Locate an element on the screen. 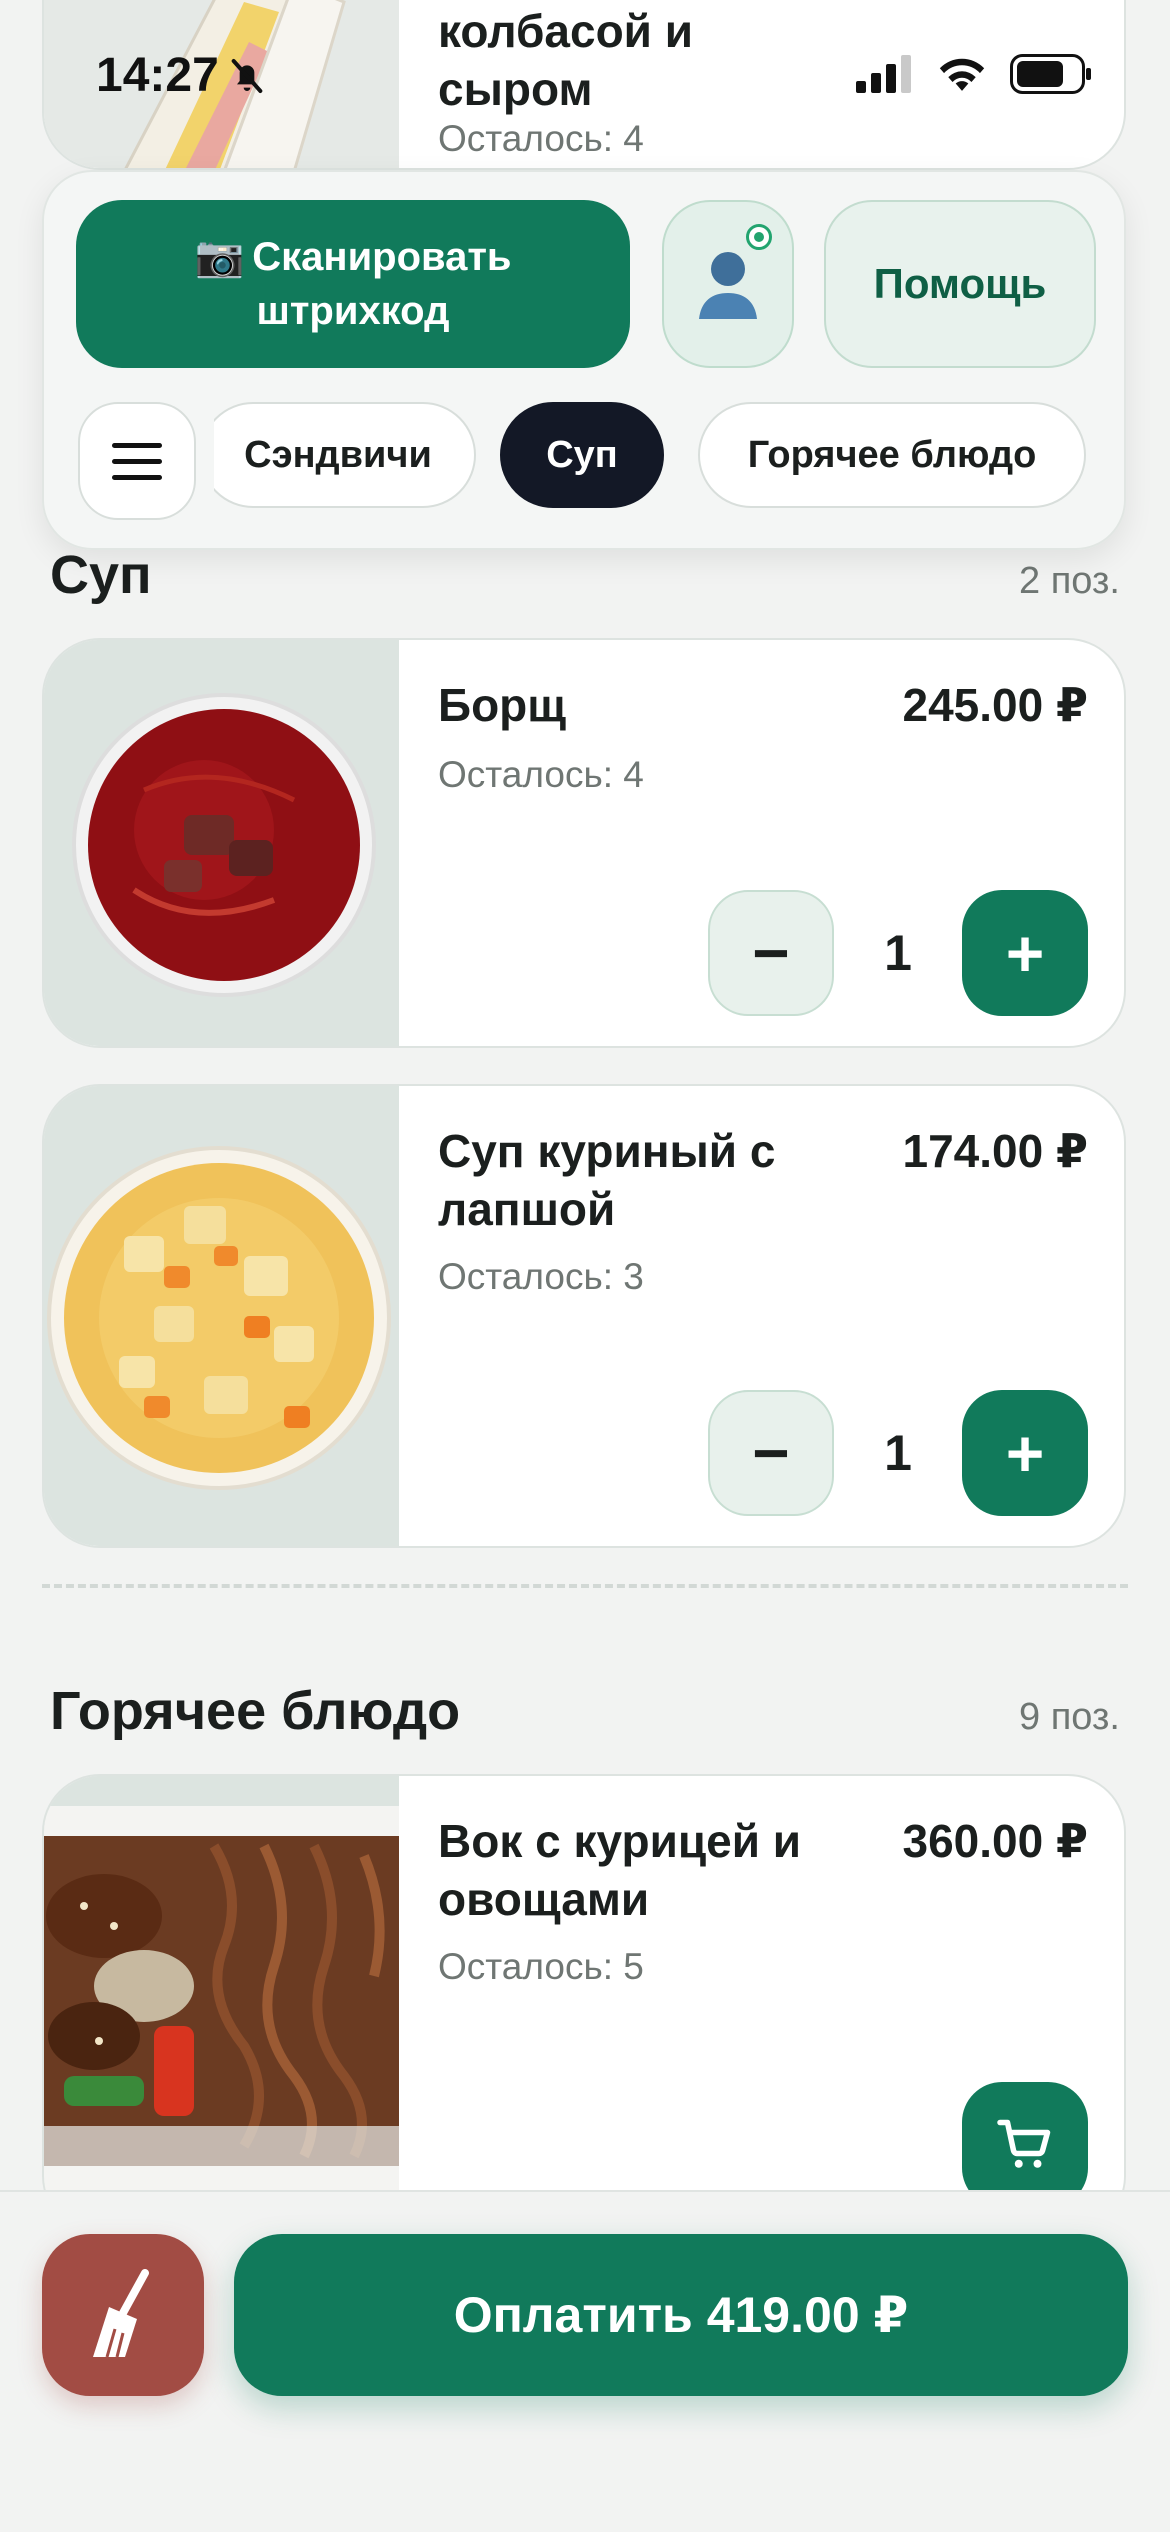  product-name-line: колбасой и is located at coordinates (565, 31).